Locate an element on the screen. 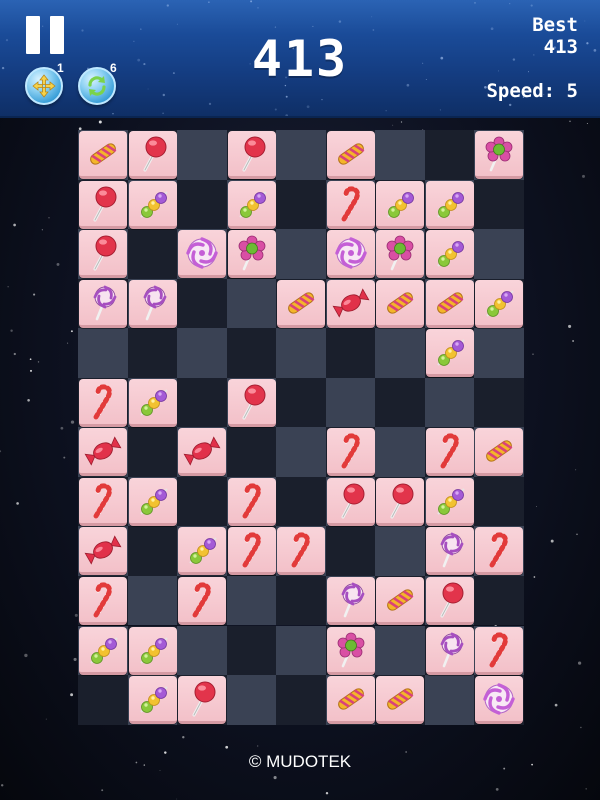  wrapped-candy-icon is located at coordinates (103, 451).